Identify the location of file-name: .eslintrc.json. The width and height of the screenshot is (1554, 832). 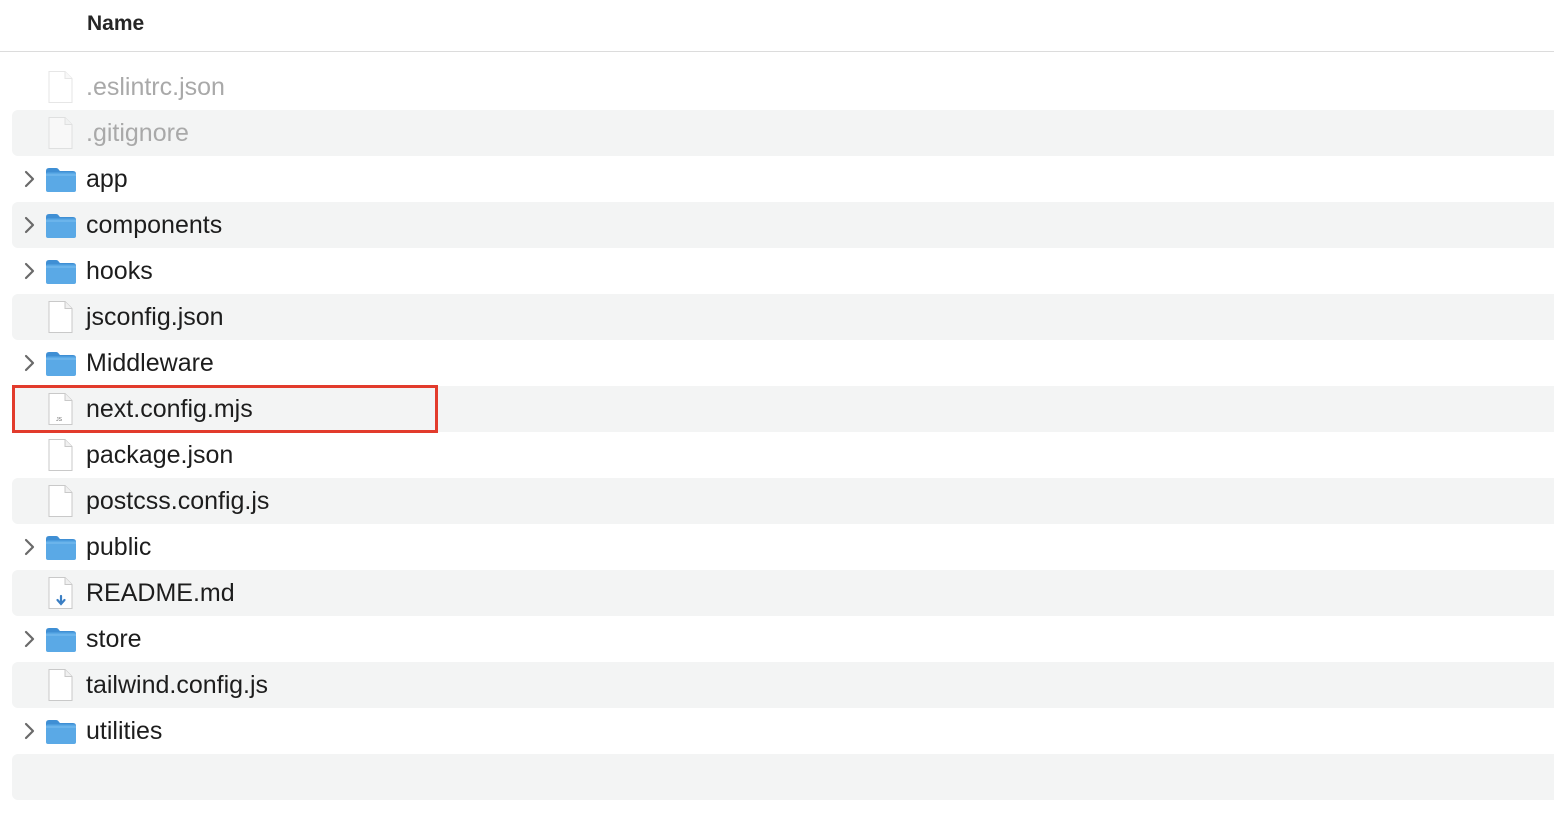
(155, 87).